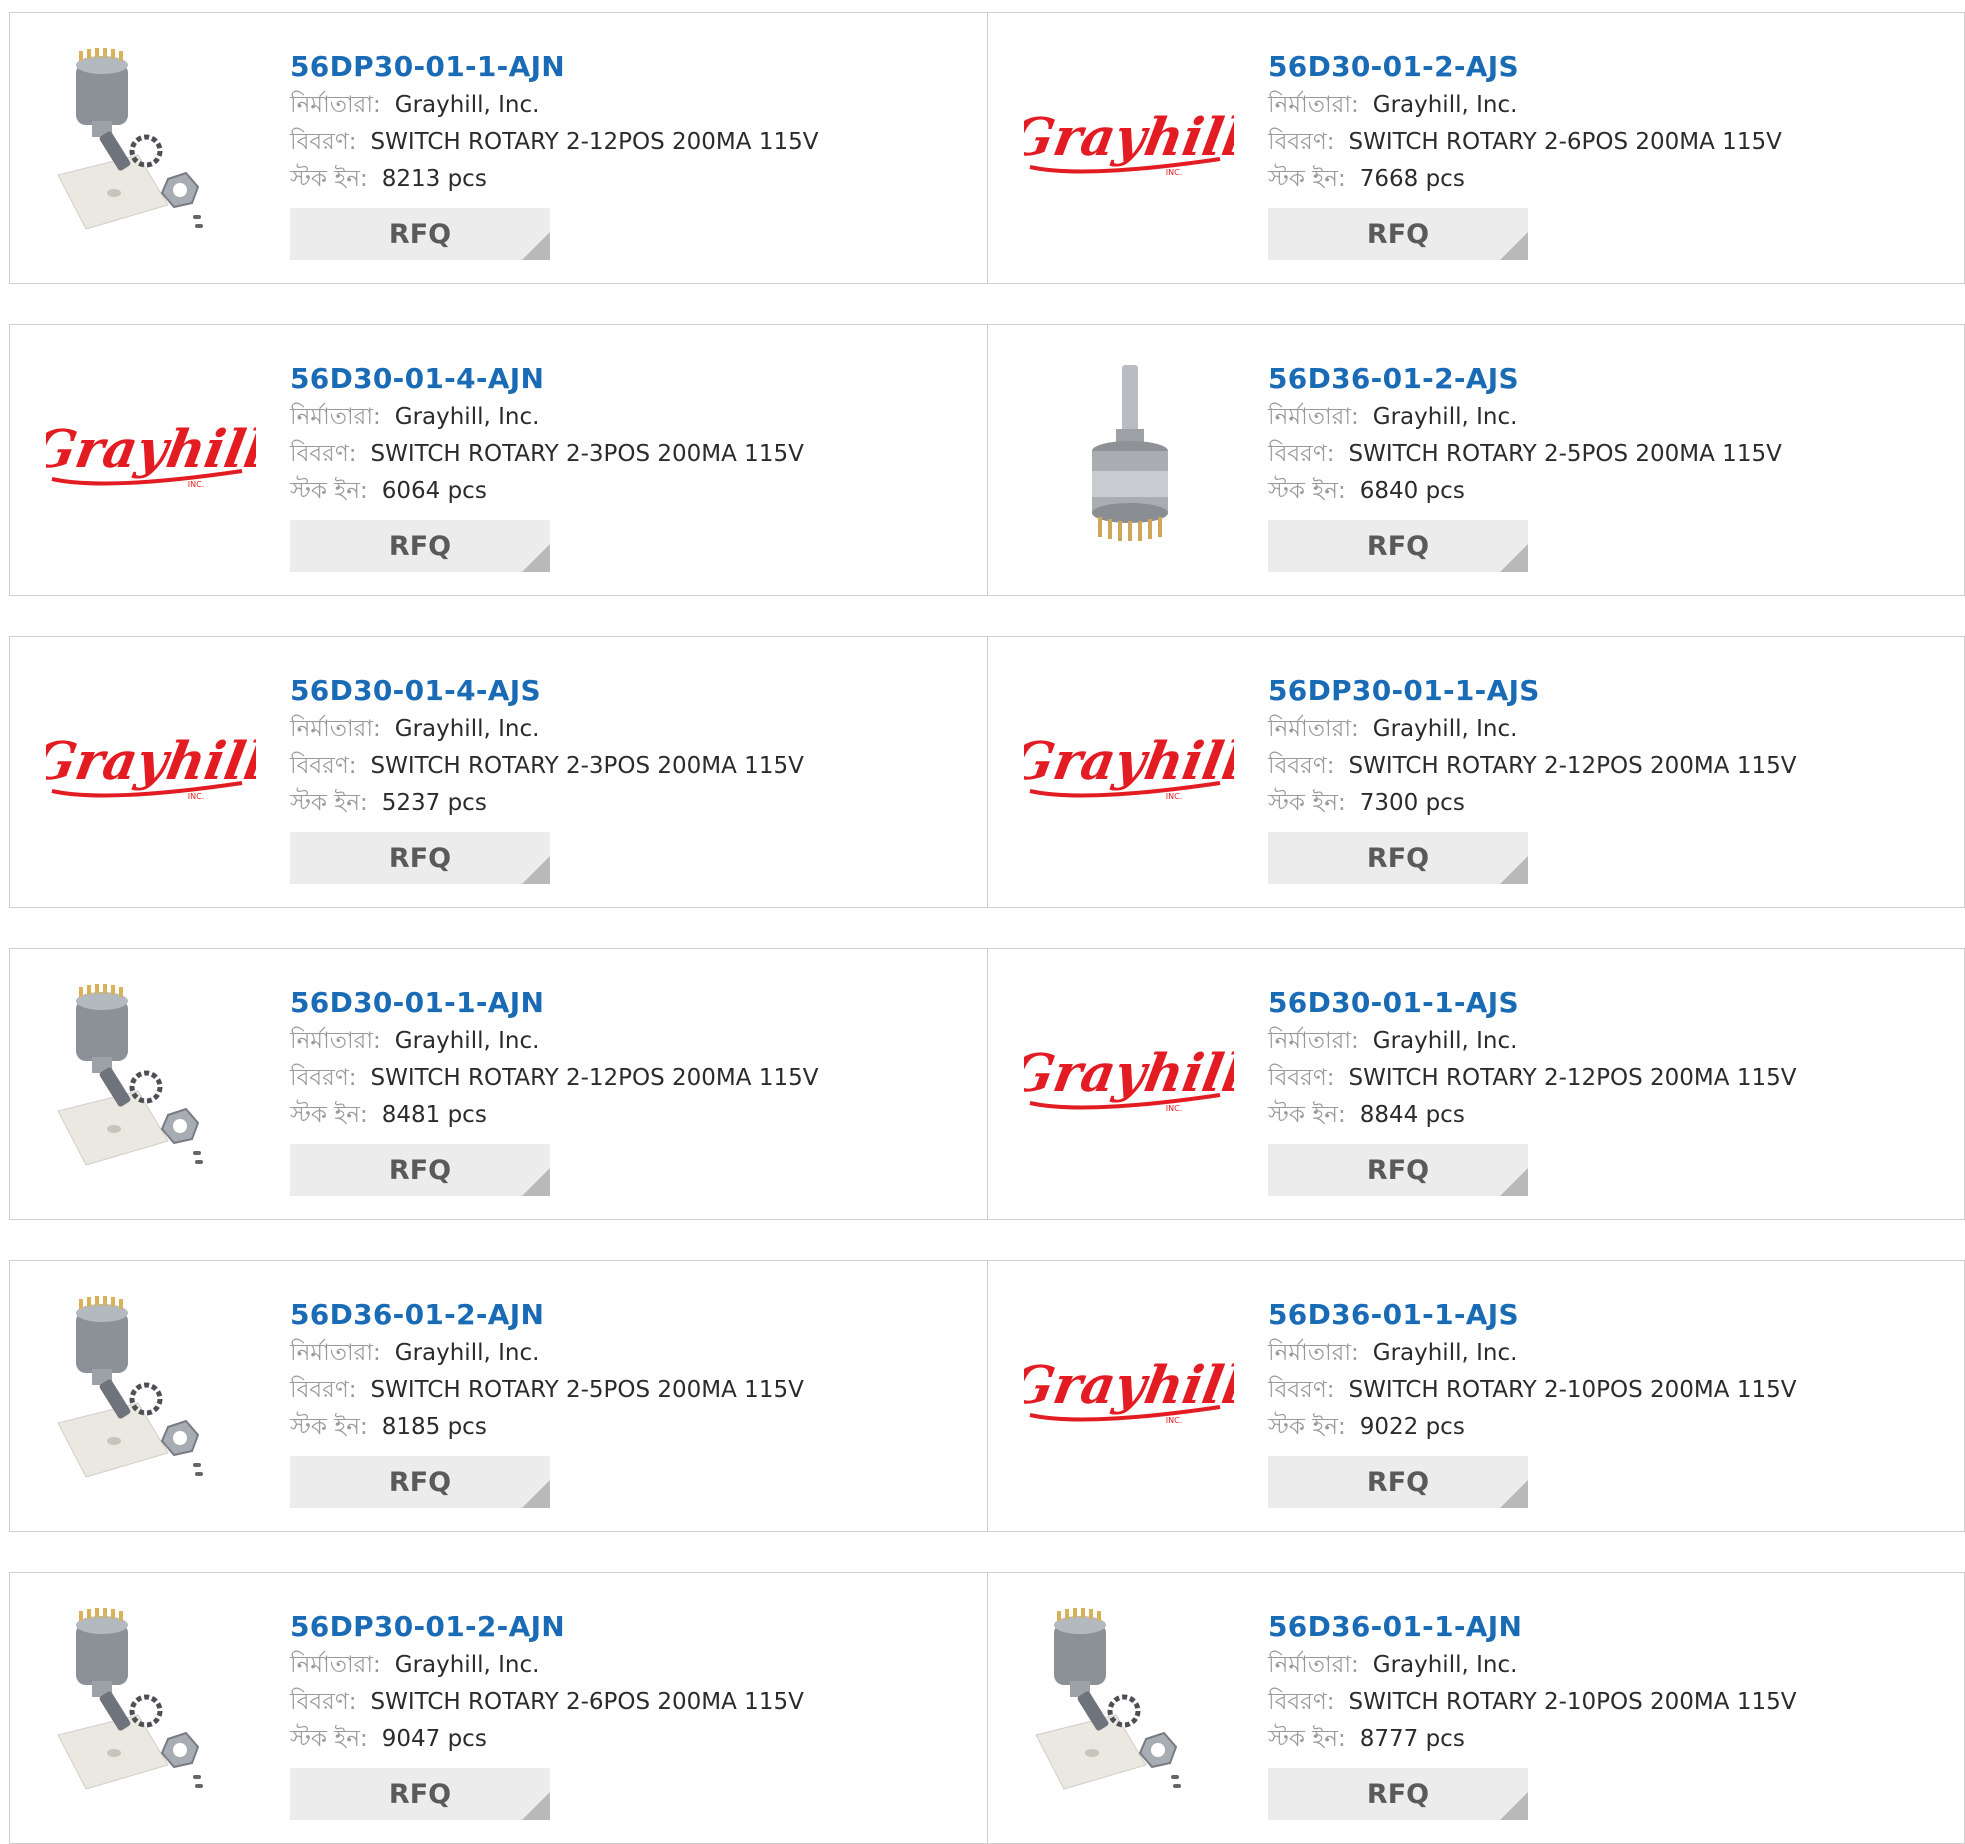 This screenshot has width=1965, height=1844. Describe the element at coordinates (417, 379) in the screenshot. I see `part-number-link: 56D30-01-4-AJN` at that location.